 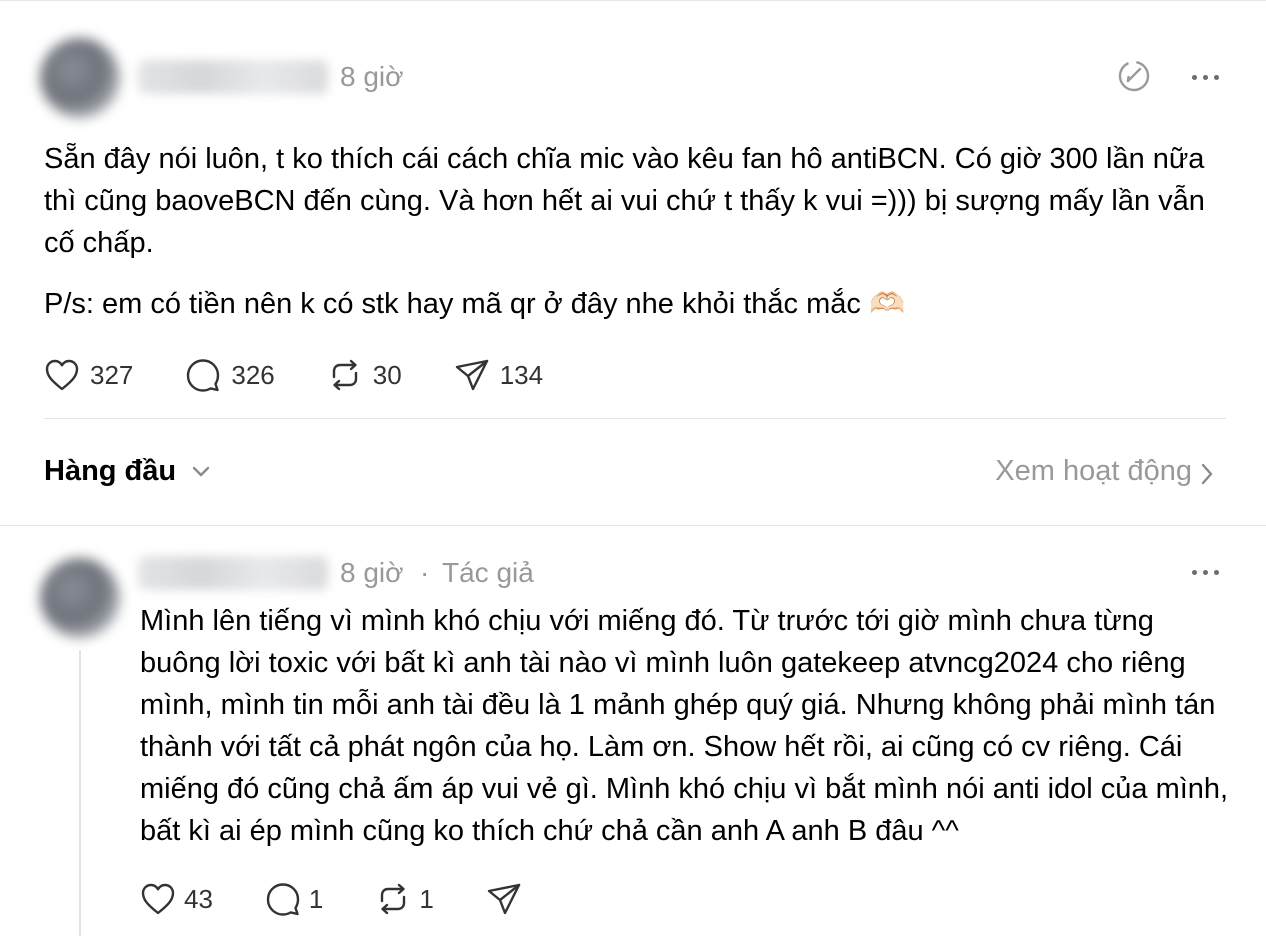 I want to click on top-border, so click(x=633, y=0).